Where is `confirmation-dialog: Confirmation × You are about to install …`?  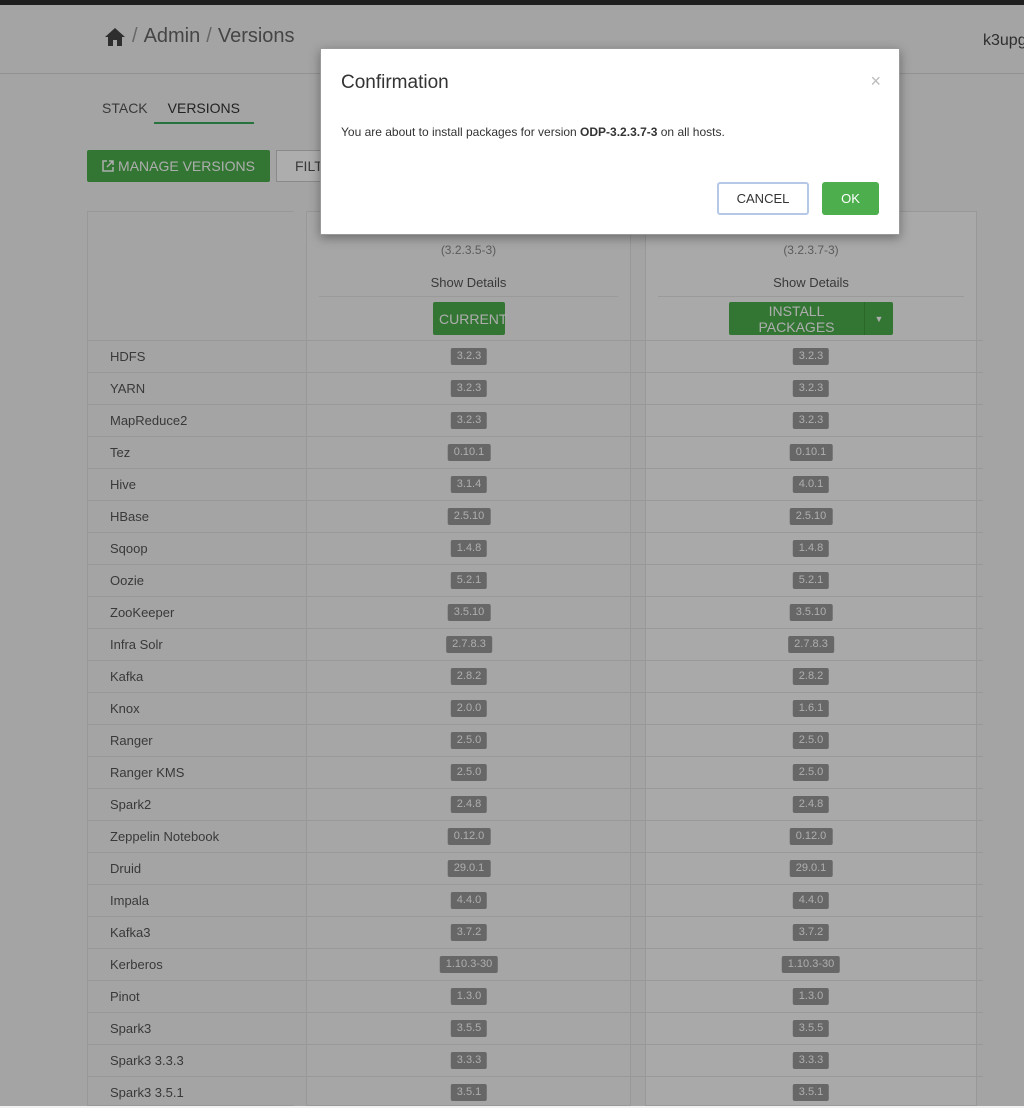 confirmation-dialog: Confirmation × You are about to install … is located at coordinates (610, 141).